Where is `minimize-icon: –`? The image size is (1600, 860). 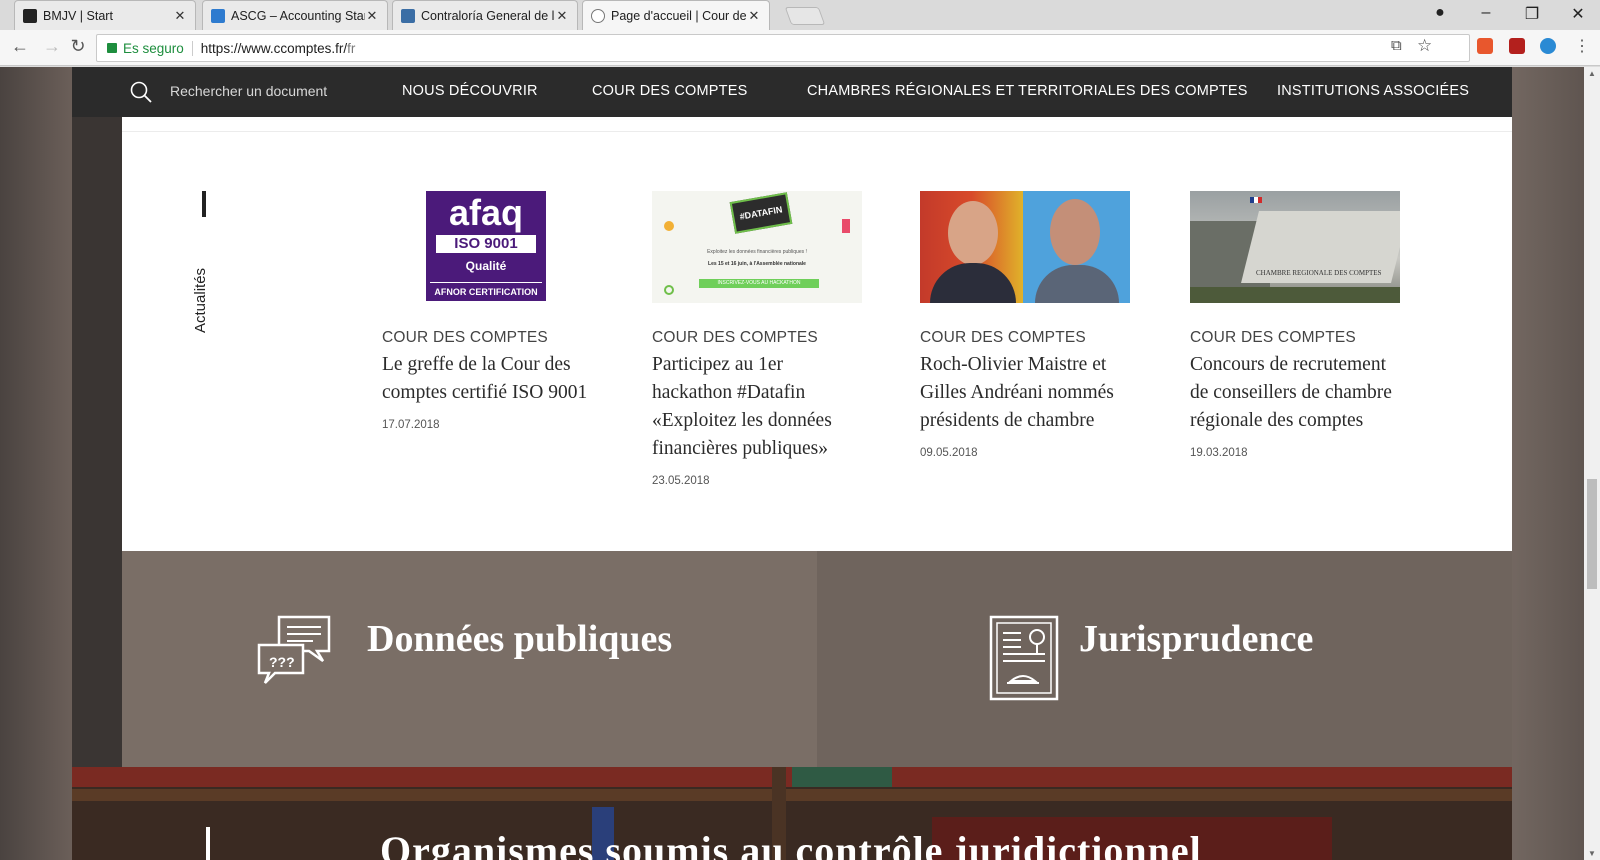
minimize-icon: – is located at coordinates (1486, 13).